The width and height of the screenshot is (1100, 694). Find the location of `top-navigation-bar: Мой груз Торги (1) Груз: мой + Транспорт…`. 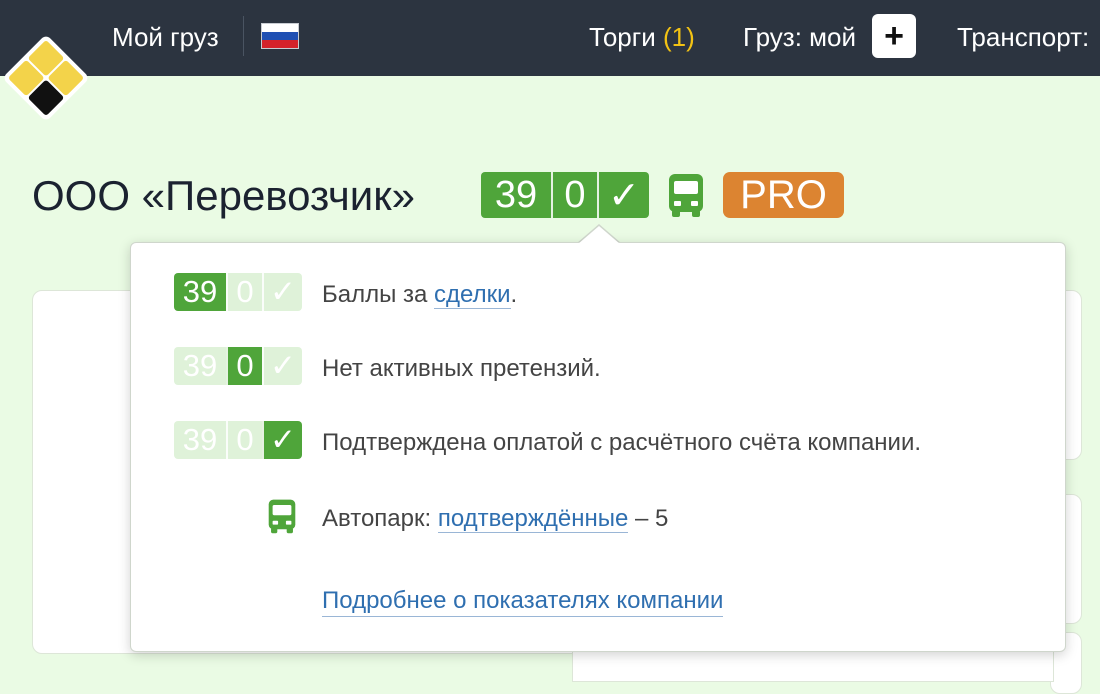

top-navigation-bar: Мой груз Торги (1) Груз: мой + Транспорт… is located at coordinates (550, 38).